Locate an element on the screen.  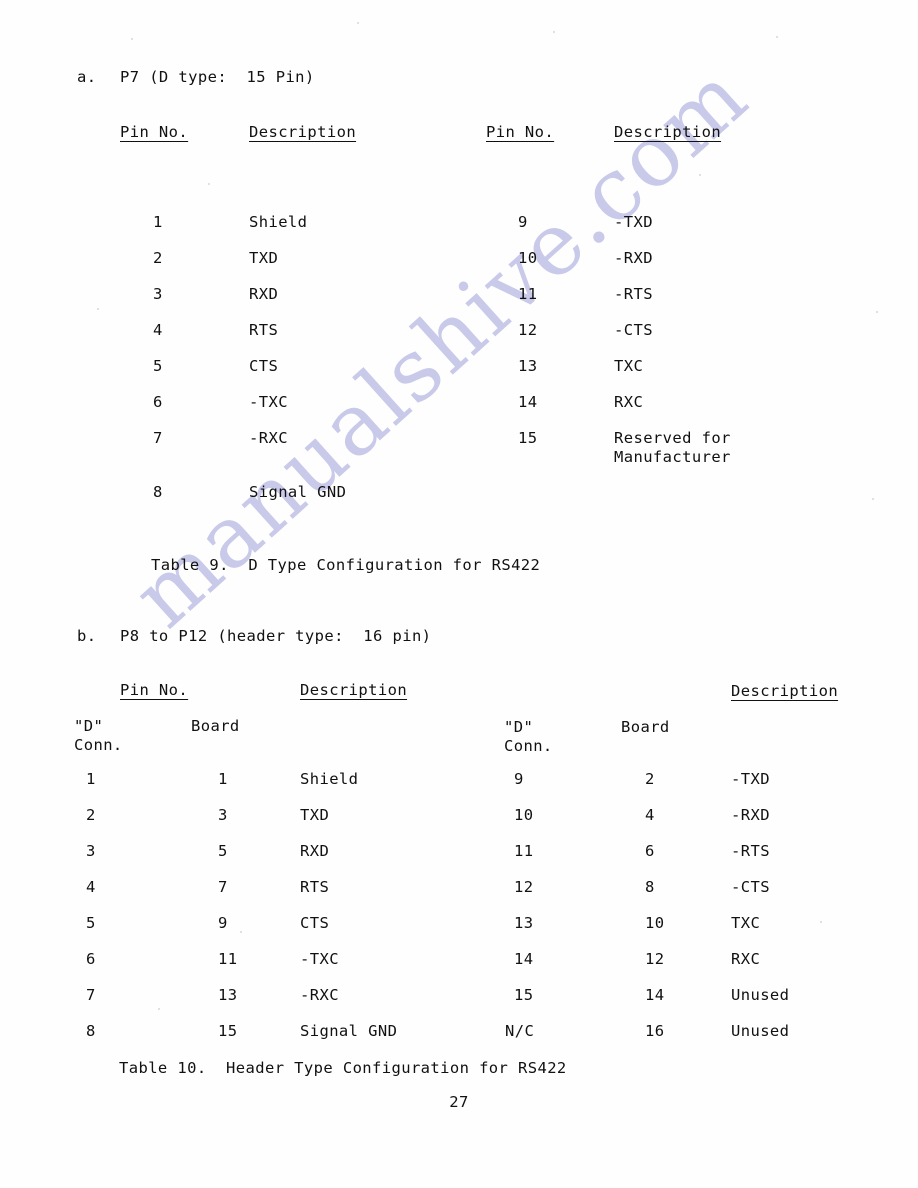
table10-subheader-board-right: Board is located at coordinates (645, 727).